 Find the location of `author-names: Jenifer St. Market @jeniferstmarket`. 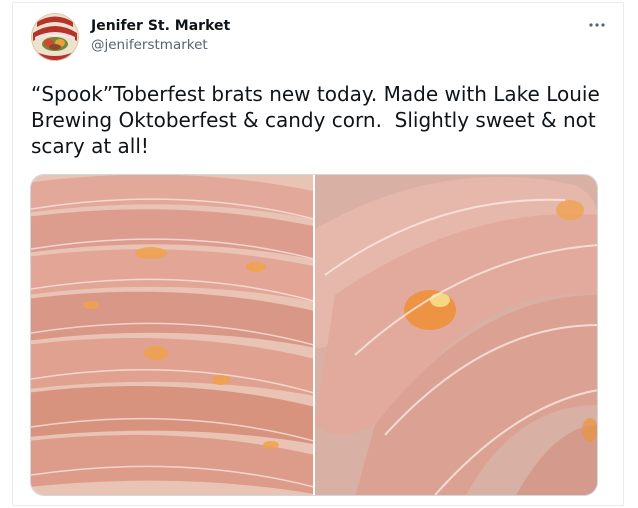

author-names: Jenifer St. Market @jeniferstmarket is located at coordinates (160, 36).